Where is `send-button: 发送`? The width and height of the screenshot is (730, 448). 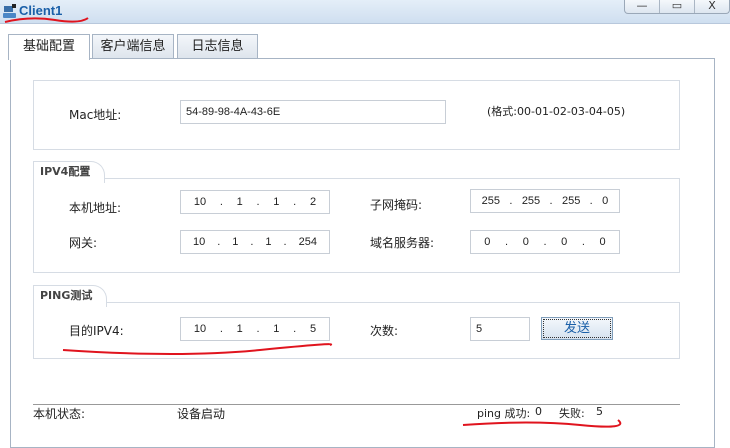 send-button: 发送 is located at coordinates (577, 328).